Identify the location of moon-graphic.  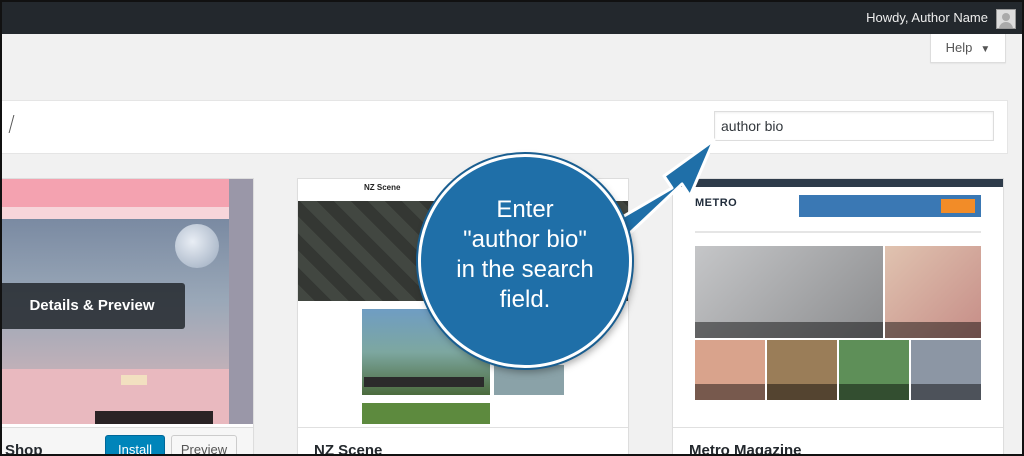
(197, 246).